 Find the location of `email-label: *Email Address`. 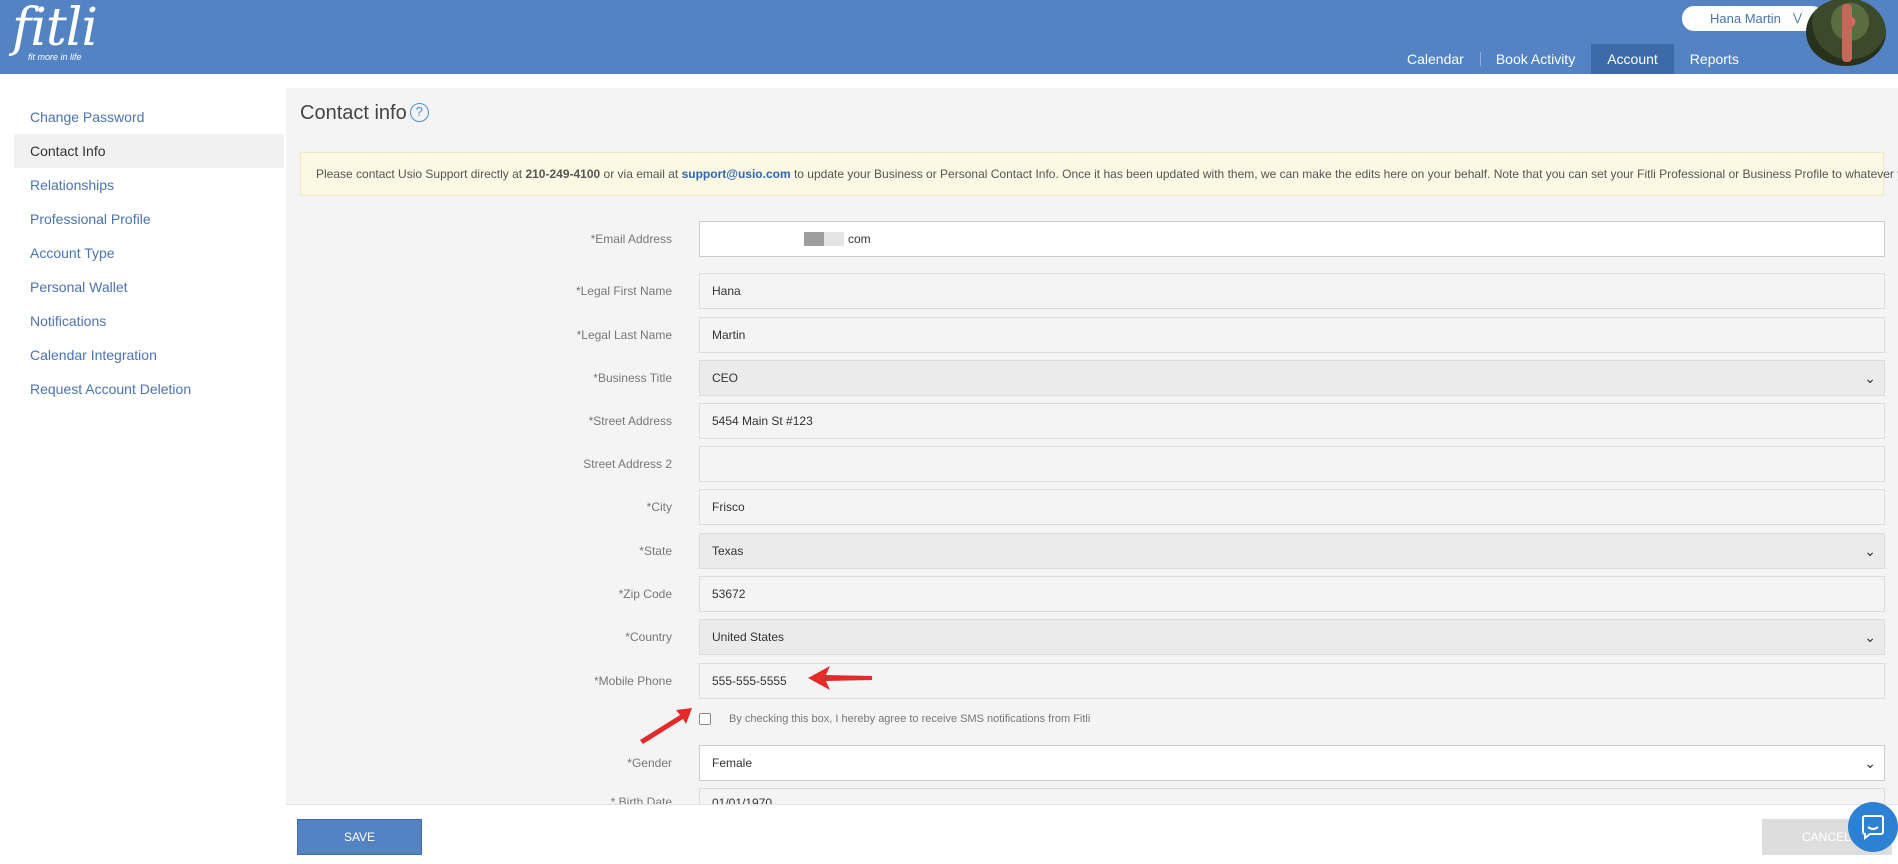

email-label: *Email Address is located at coordinates (631, 239).